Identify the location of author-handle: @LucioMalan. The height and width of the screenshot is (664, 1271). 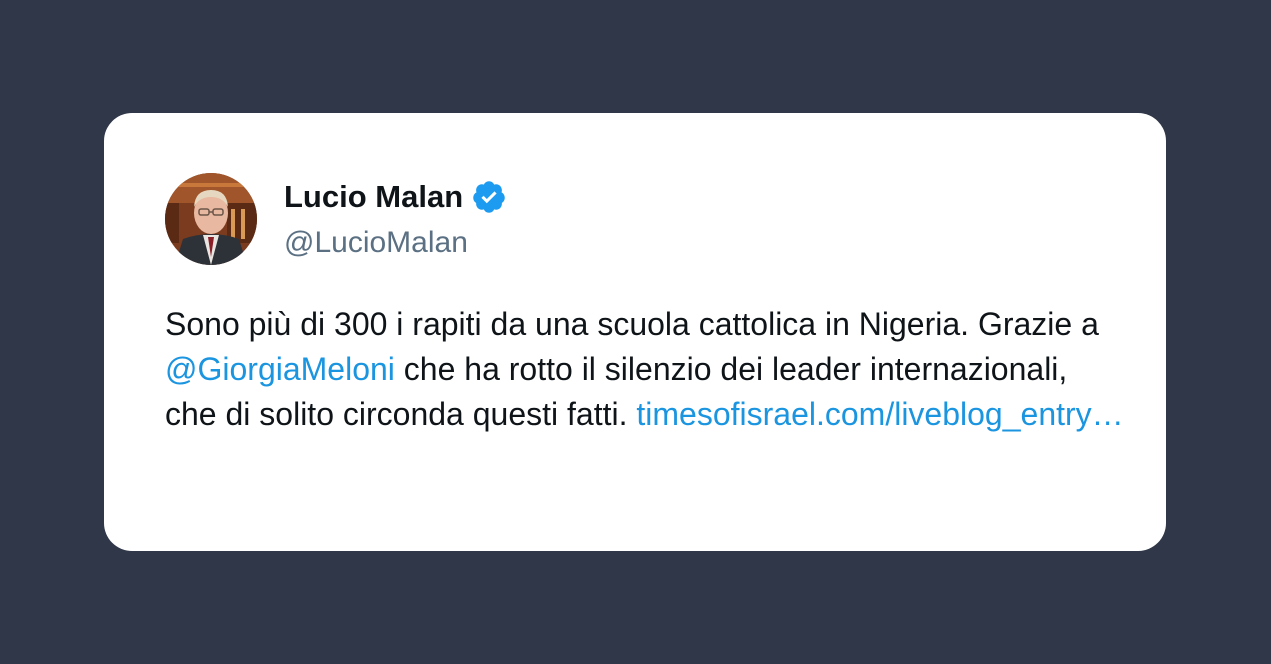
(376, 243).